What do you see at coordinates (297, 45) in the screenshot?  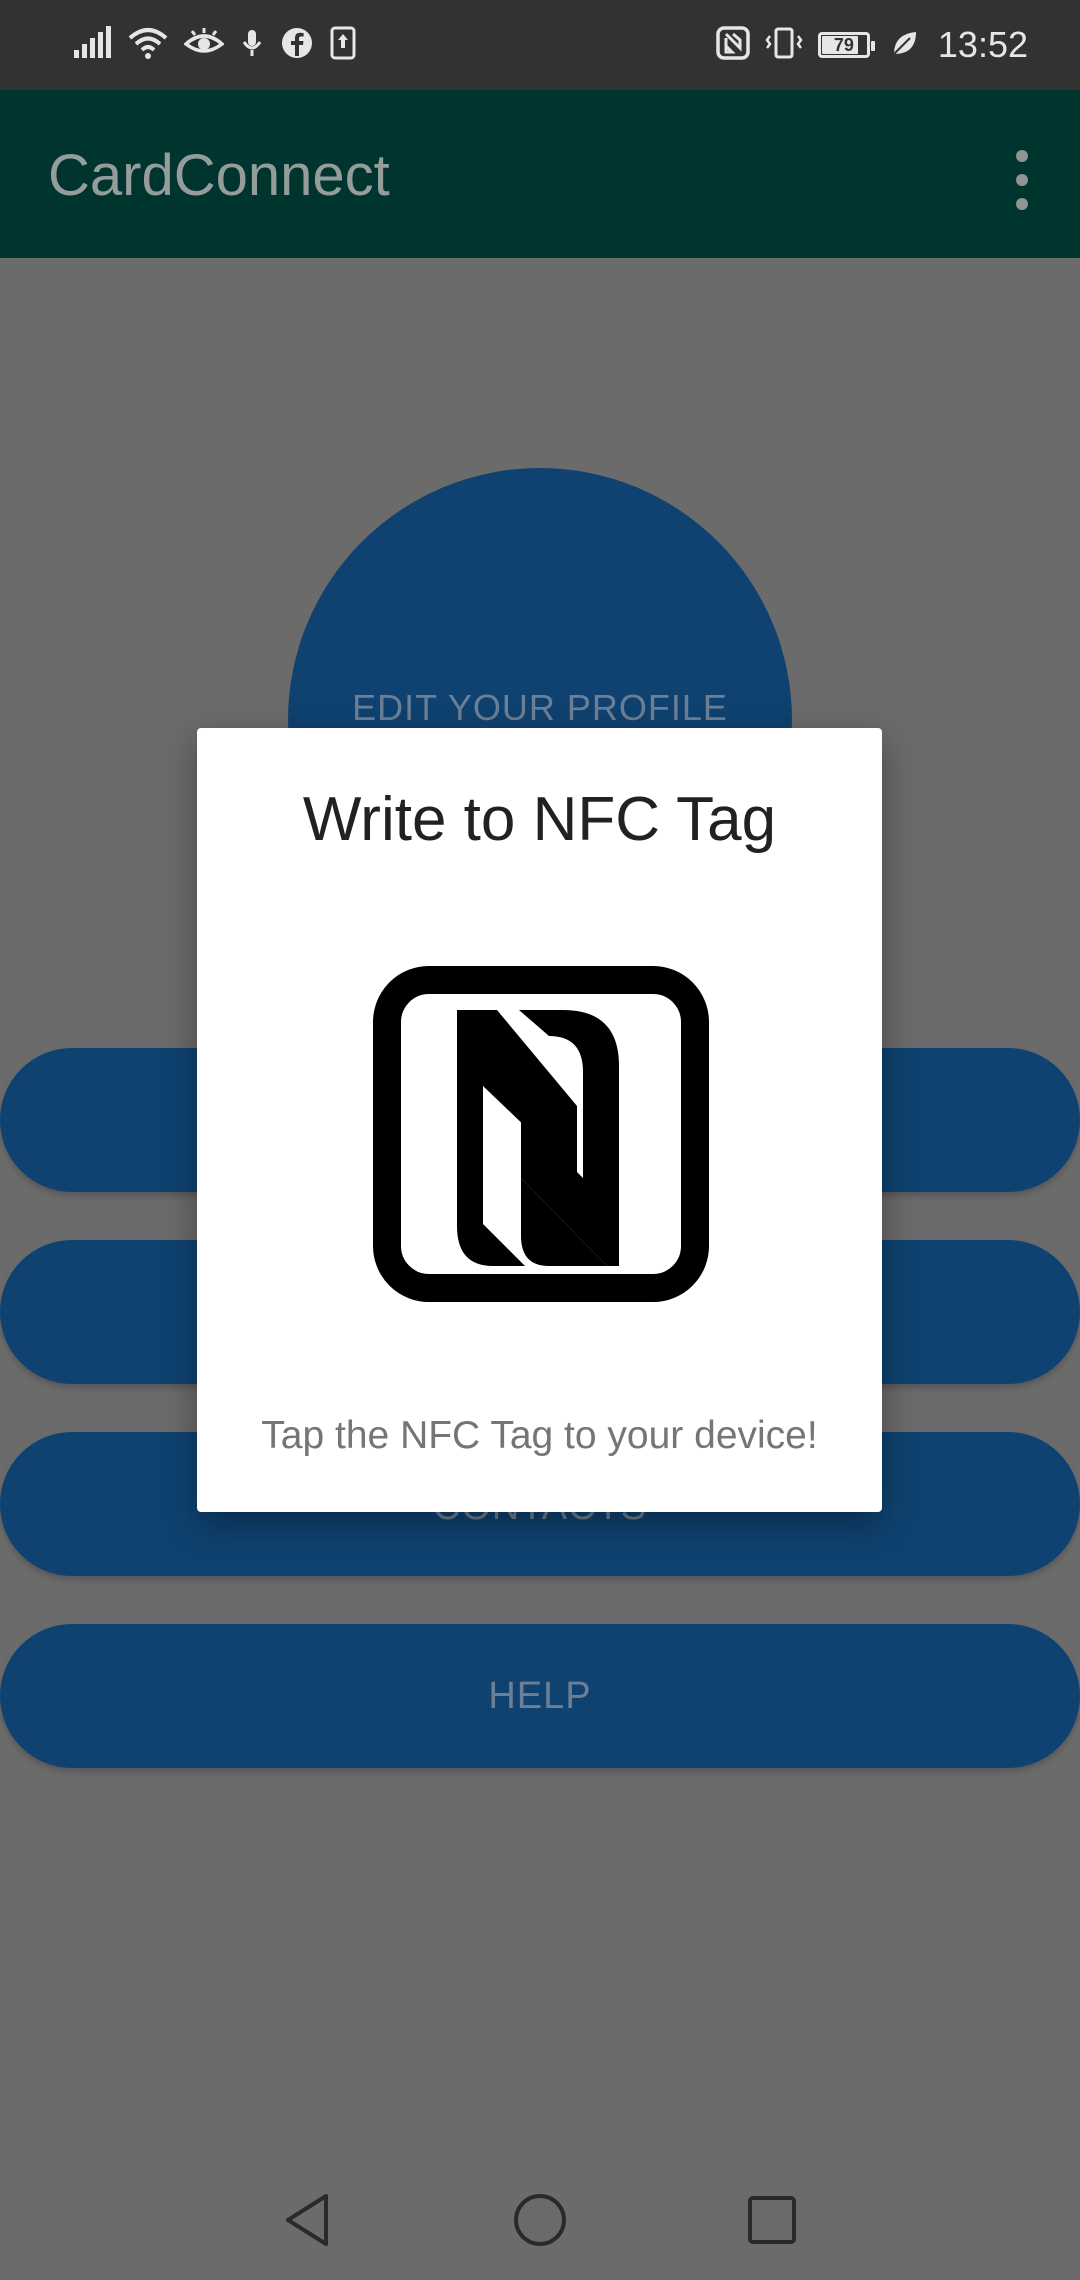 I see `facebook-icon` at bounding box center [297, 45].